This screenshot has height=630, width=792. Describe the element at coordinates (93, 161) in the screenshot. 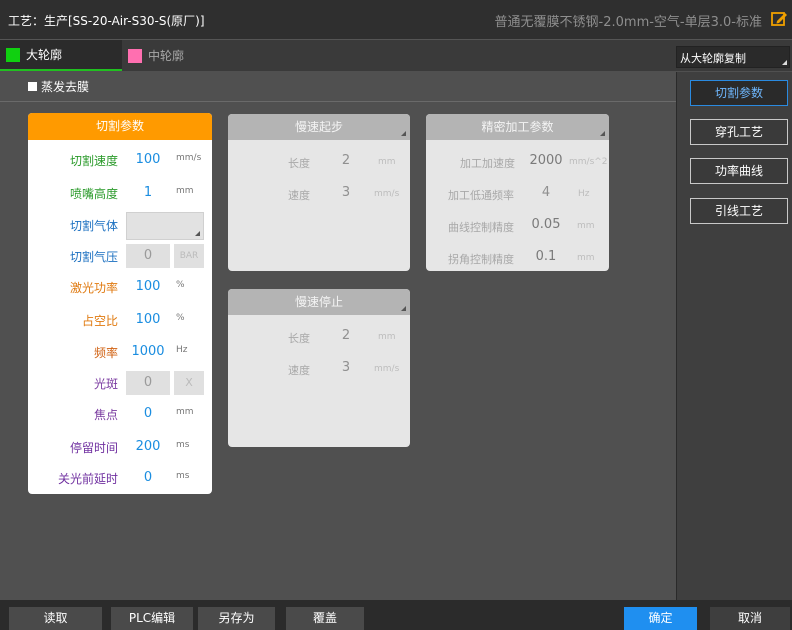

I see `param-label: 切割速度` at that location.